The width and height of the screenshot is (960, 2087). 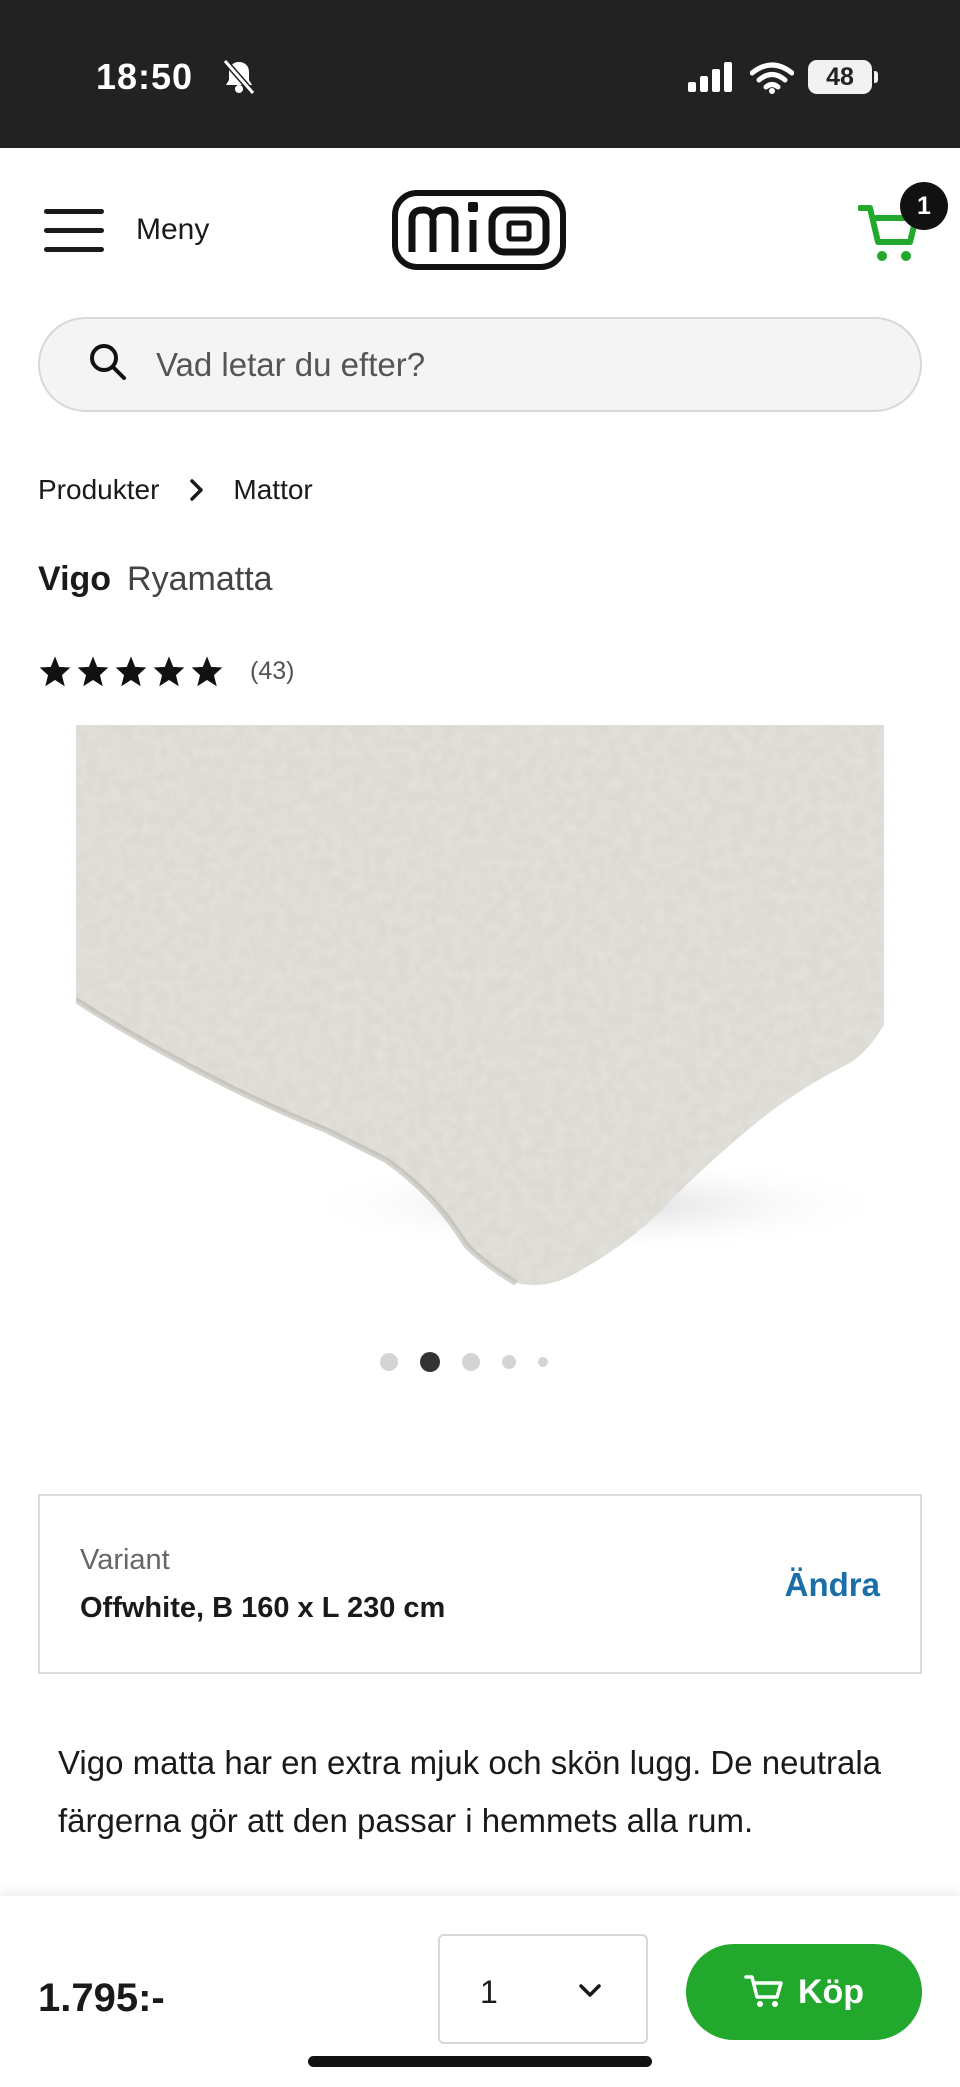 I want to click on breadcrumb-item-produkter: Produkter, so click(x=98, y=490).